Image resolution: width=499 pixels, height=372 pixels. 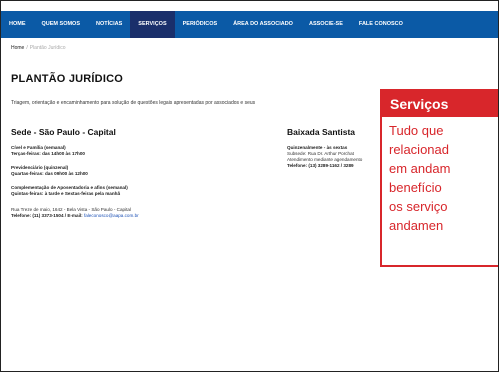 I want to click on baixada-label: Quinzenalmente - às sextas, so click(x=317, y=147).